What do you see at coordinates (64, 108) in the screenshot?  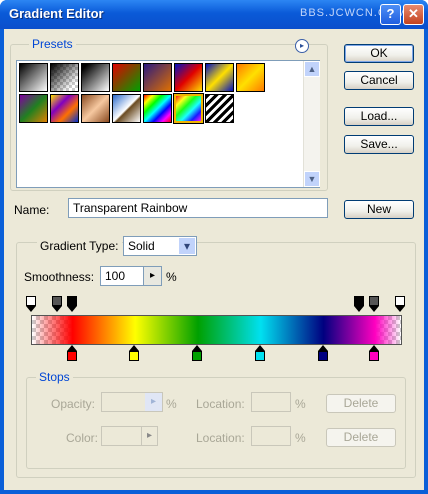 I see `preset-swatch-yellow-violet-orange-blue` at bounding box center [64, 108].